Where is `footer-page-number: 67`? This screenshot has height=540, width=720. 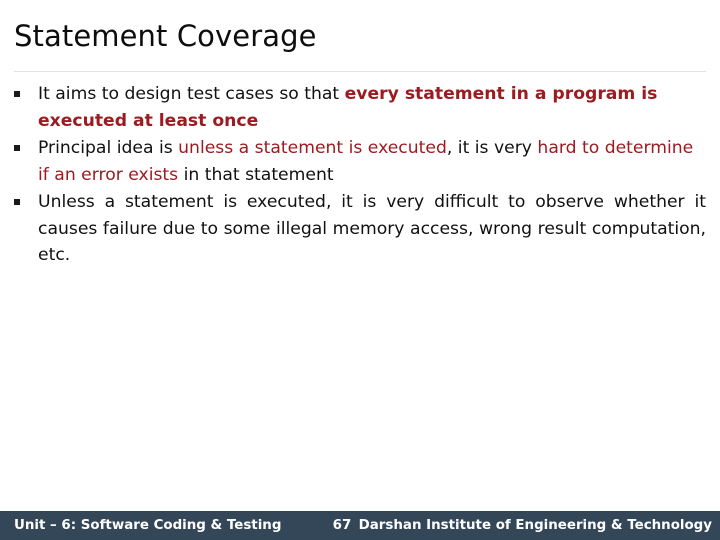 footer-page-number: 67 is located at coordinates (342, 525).